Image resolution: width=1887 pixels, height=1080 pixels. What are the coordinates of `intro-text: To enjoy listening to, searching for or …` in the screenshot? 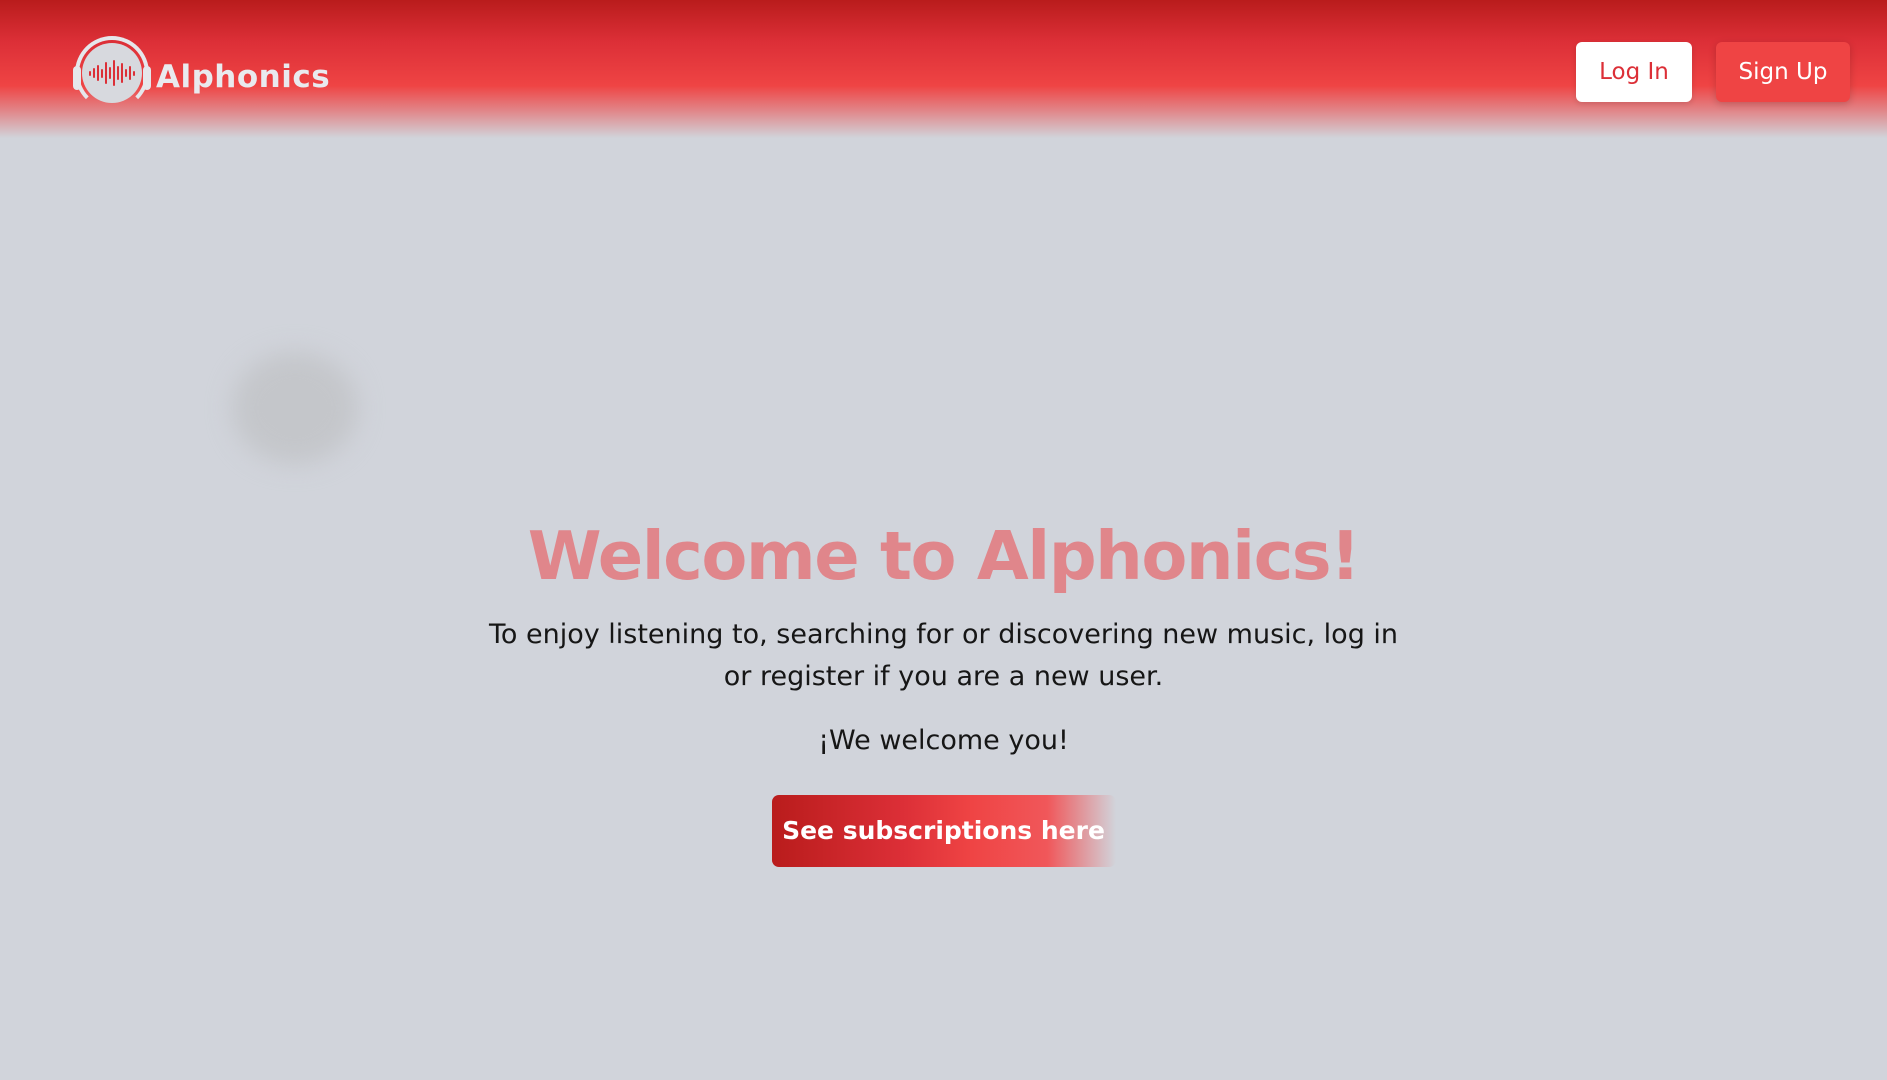 It's located at (943, 655).